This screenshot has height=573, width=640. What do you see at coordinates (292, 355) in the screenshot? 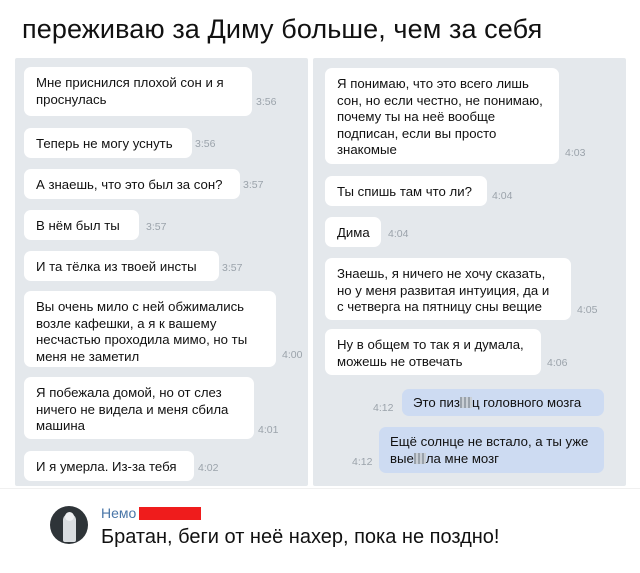
I see `message-time: 4:00` at bounding box center [292, 355].